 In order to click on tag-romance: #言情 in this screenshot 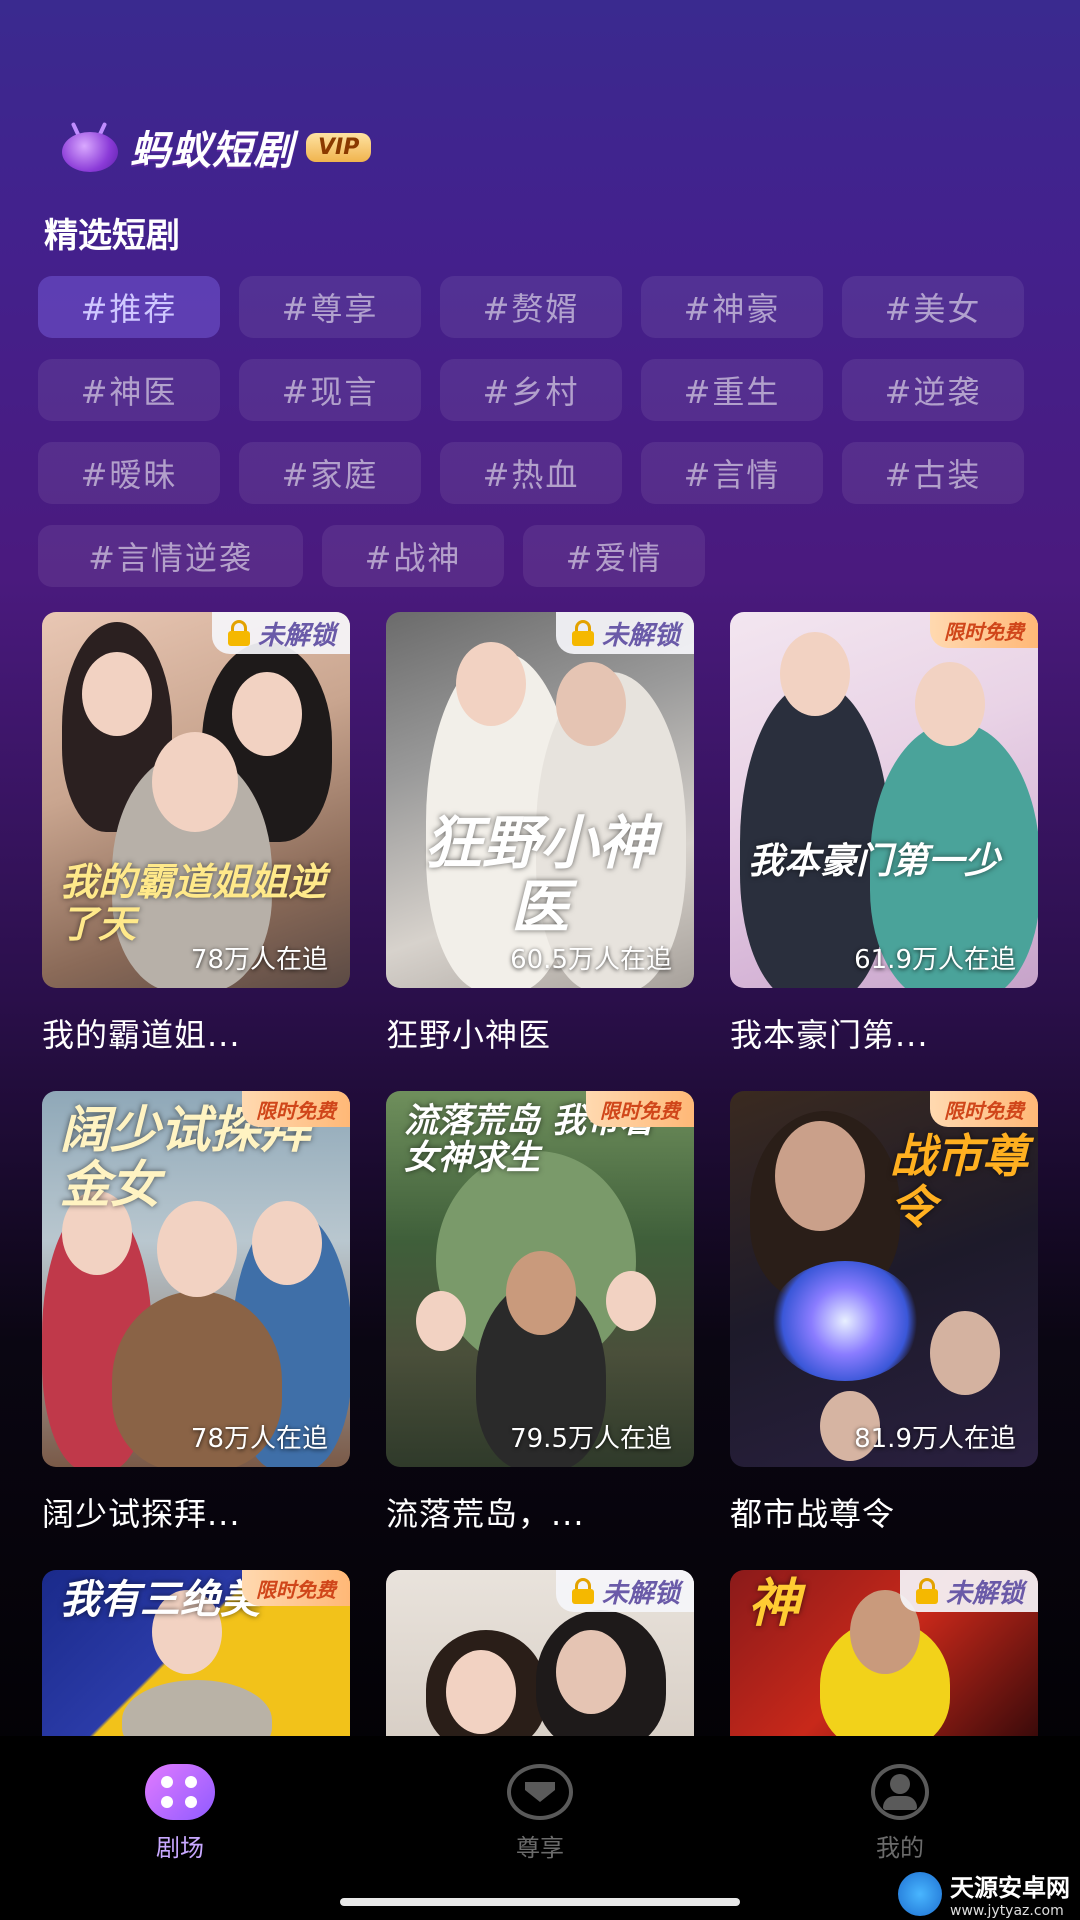, I will do `click(732, 473)`.